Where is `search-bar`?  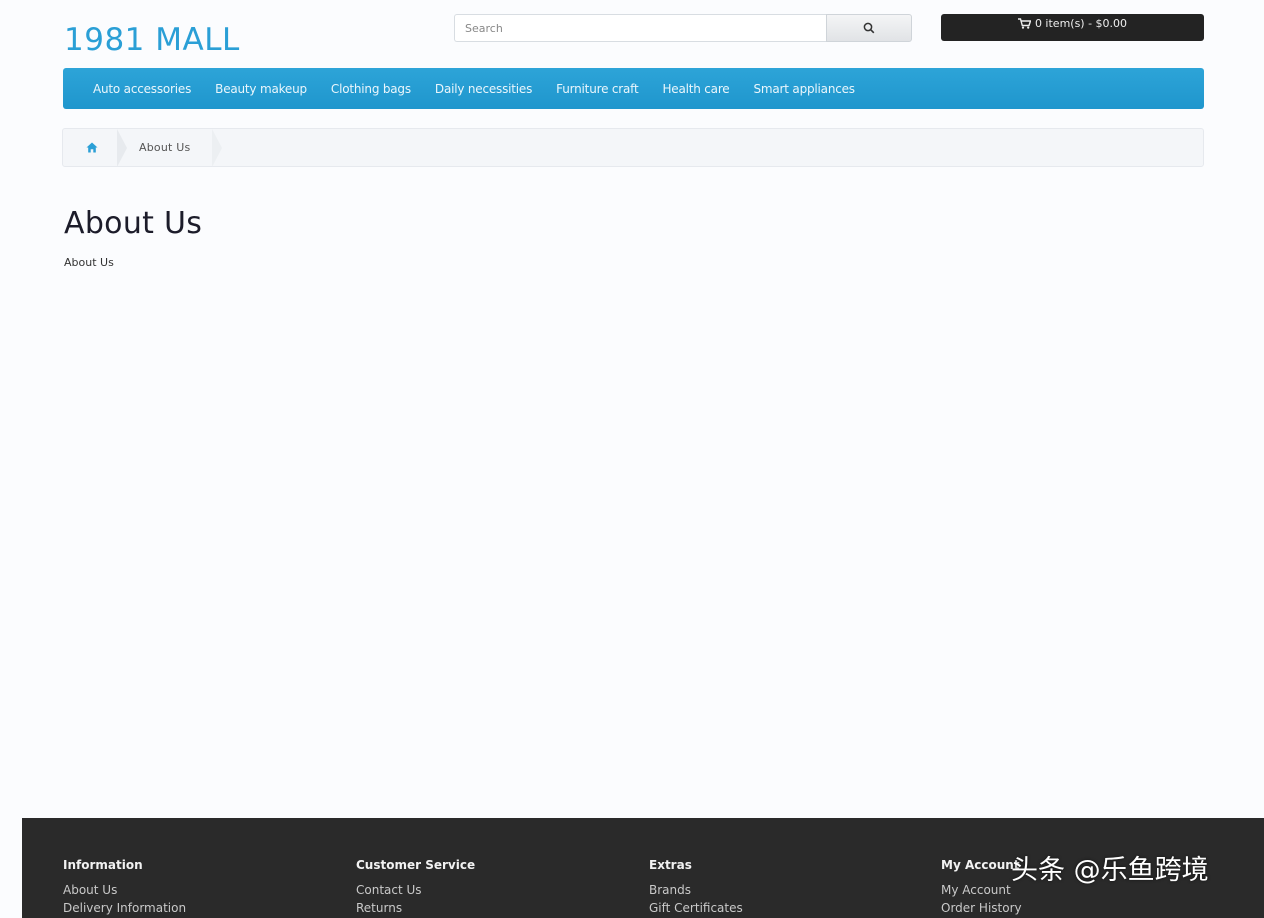
search-bar is located at coordinates (683, 28).